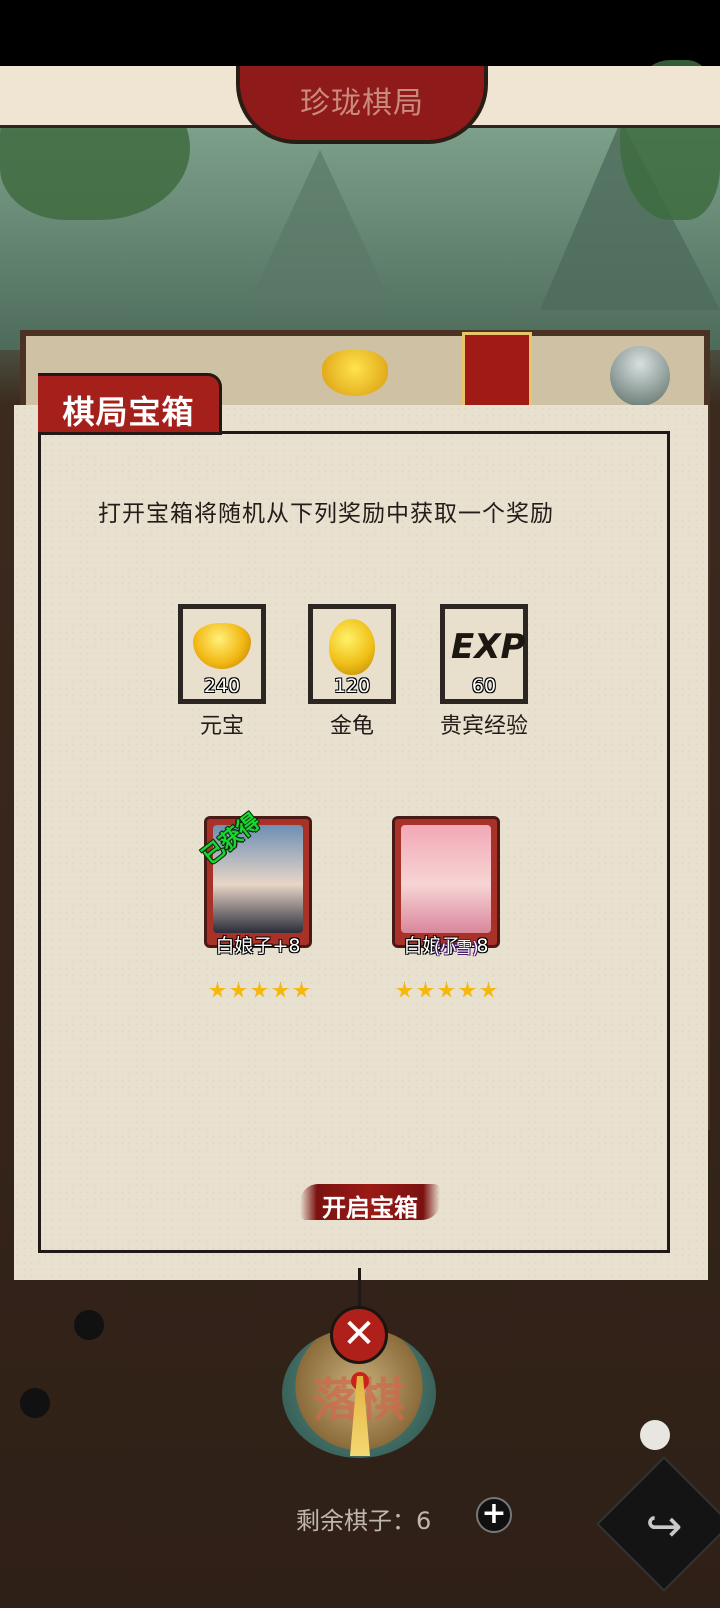 The width and height of the screenshot is (720, 1608). I want to click on reward-item-turtle: 120 金龟, so click(352, 671).